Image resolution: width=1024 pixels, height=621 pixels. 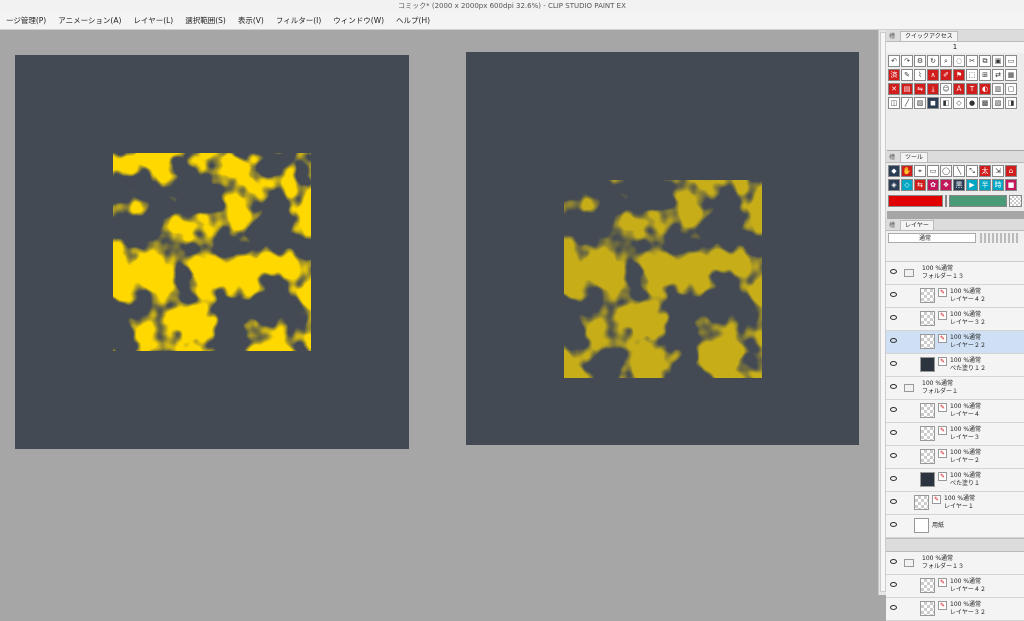 I want to click on opacity-slider, so click(x=1000, y=238).